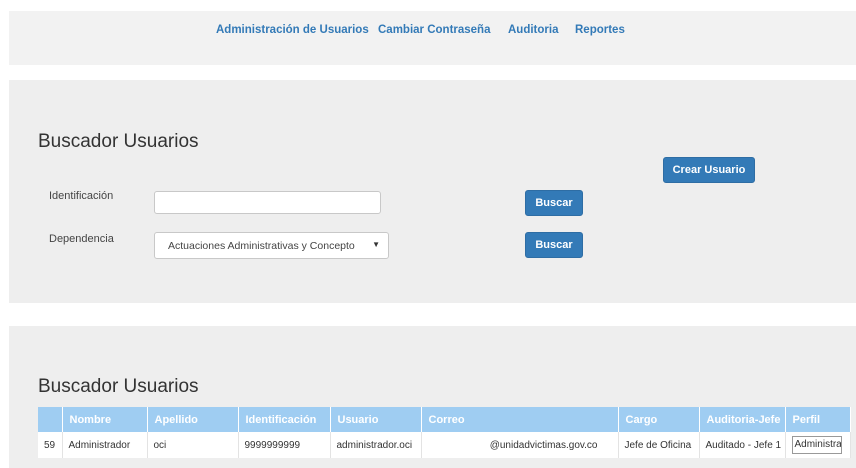  I want to click on col-header-correo: Correo, so click(520, 419).